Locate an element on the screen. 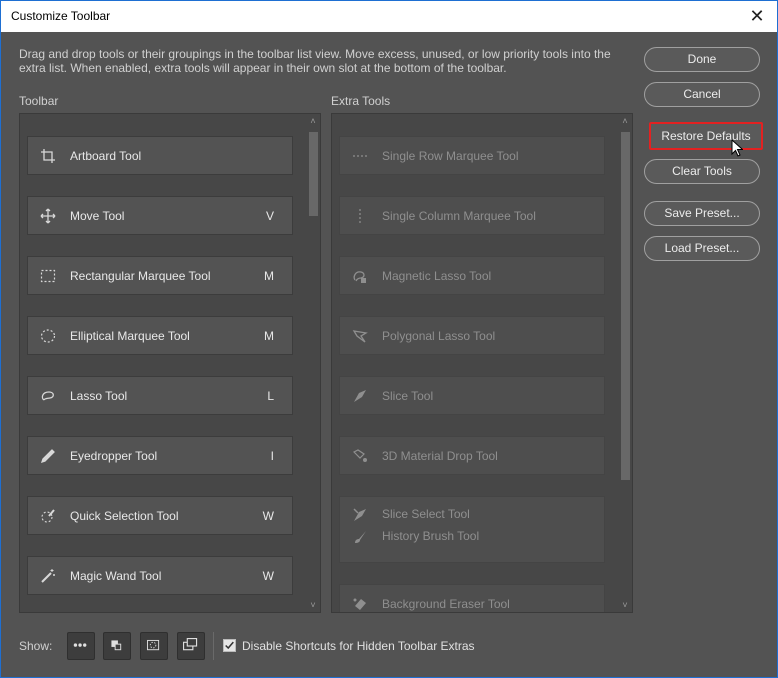 This screenshot has height=678, width=778. tool-shortcut: I is located at coordinates (272, 456).